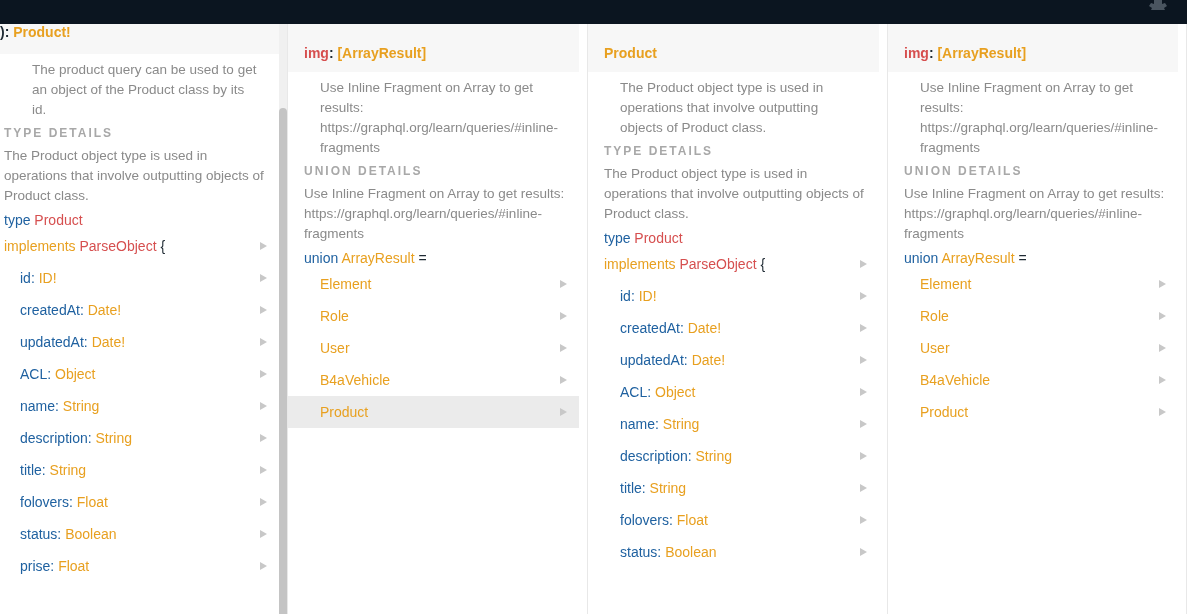 Image resolution: width=1187 pixels, height=614 pixels. Describe the element at coordinates (283, 319) in the screenshot. I see `scrollbar` at that location.